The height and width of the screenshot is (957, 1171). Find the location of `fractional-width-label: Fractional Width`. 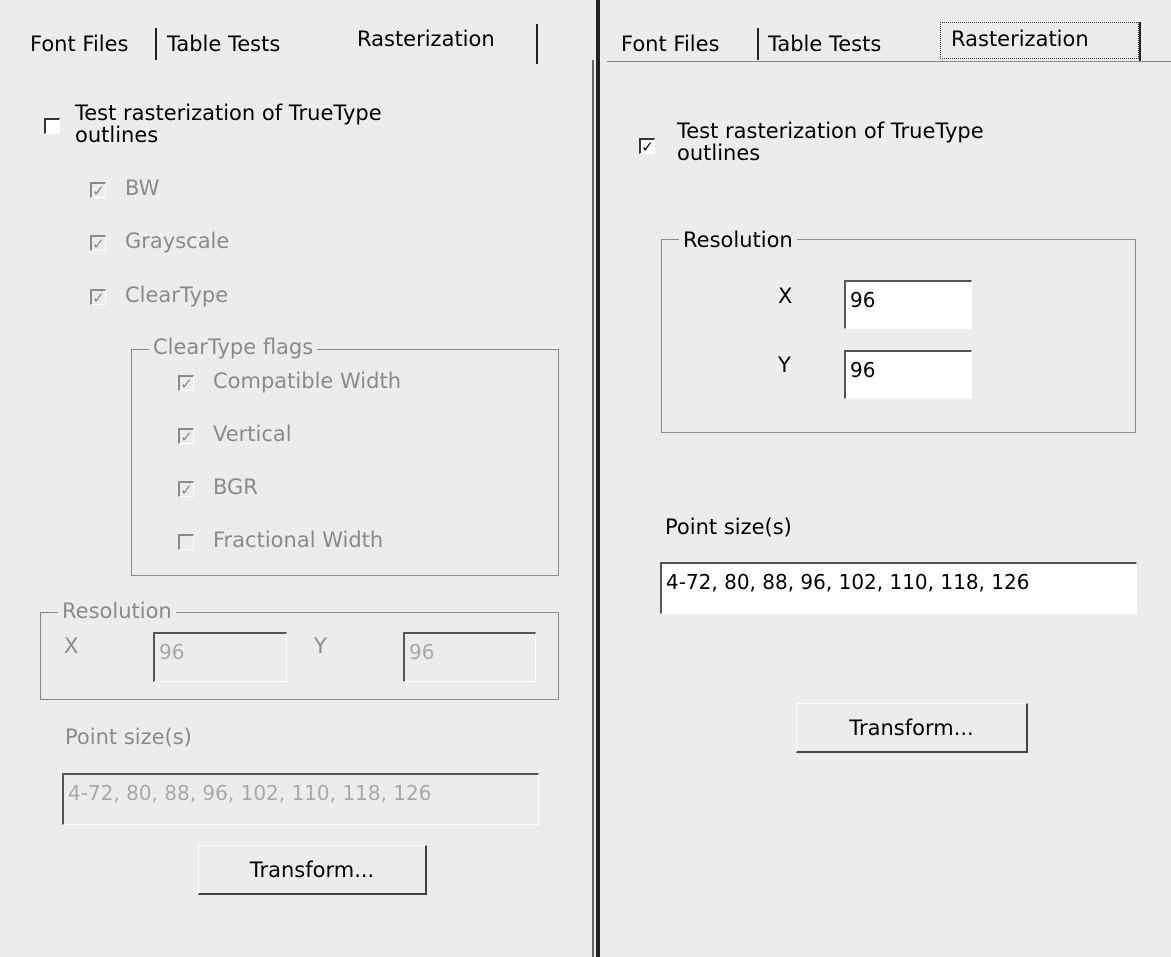

fractional-width-label: Fractional Width is located at coordinates (298, 540).